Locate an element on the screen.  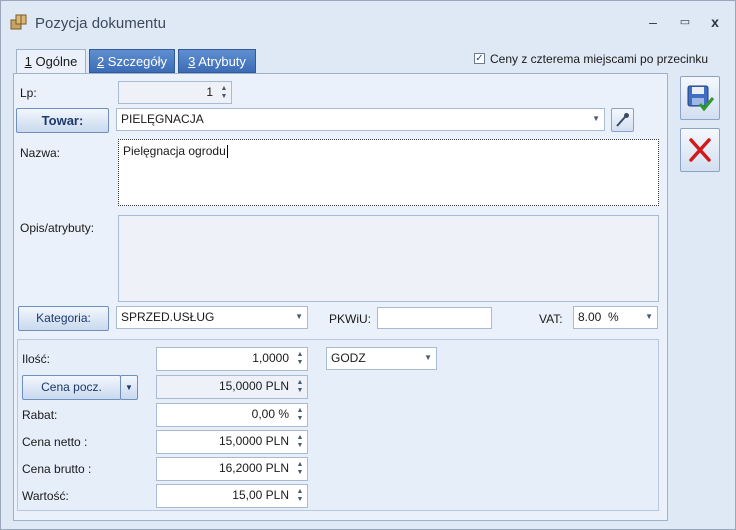
save-button is located at coordinates (700, 98).